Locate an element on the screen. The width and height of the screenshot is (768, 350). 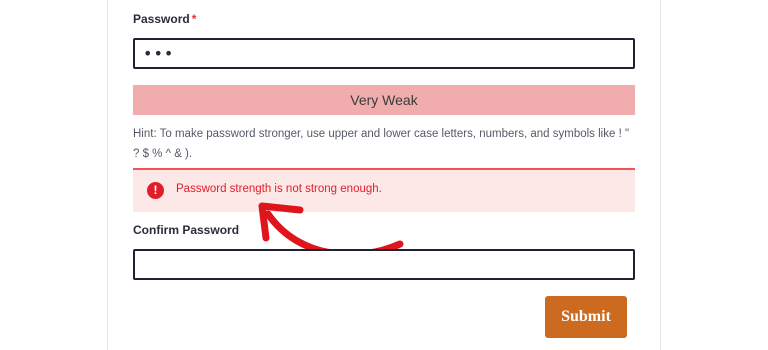
password-label-text: Password is located at coordinates (161, 19).